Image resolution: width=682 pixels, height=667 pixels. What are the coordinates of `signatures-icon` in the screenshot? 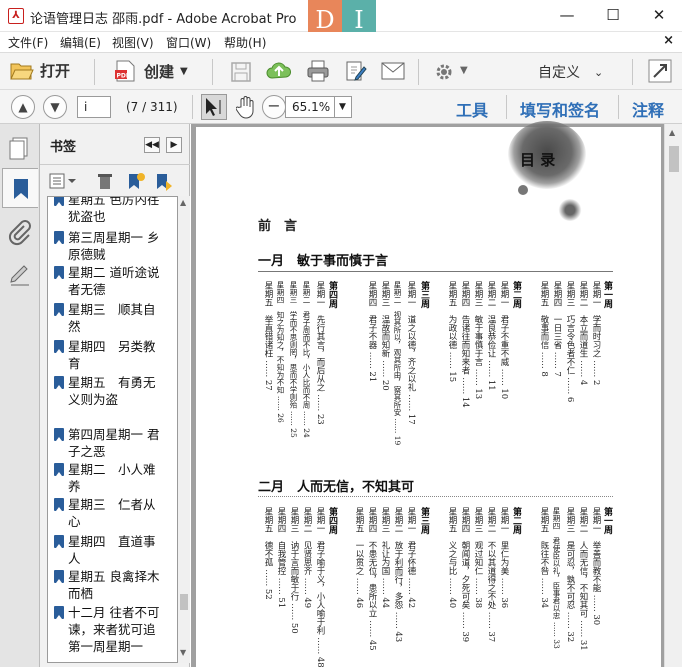 It's located at (20, 276).